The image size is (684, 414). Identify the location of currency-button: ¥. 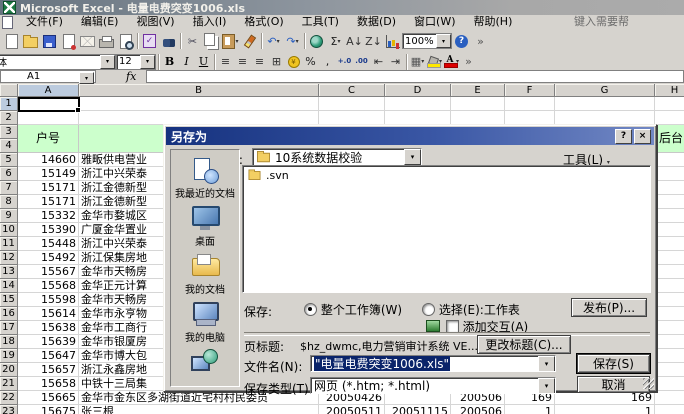
(293, 61).